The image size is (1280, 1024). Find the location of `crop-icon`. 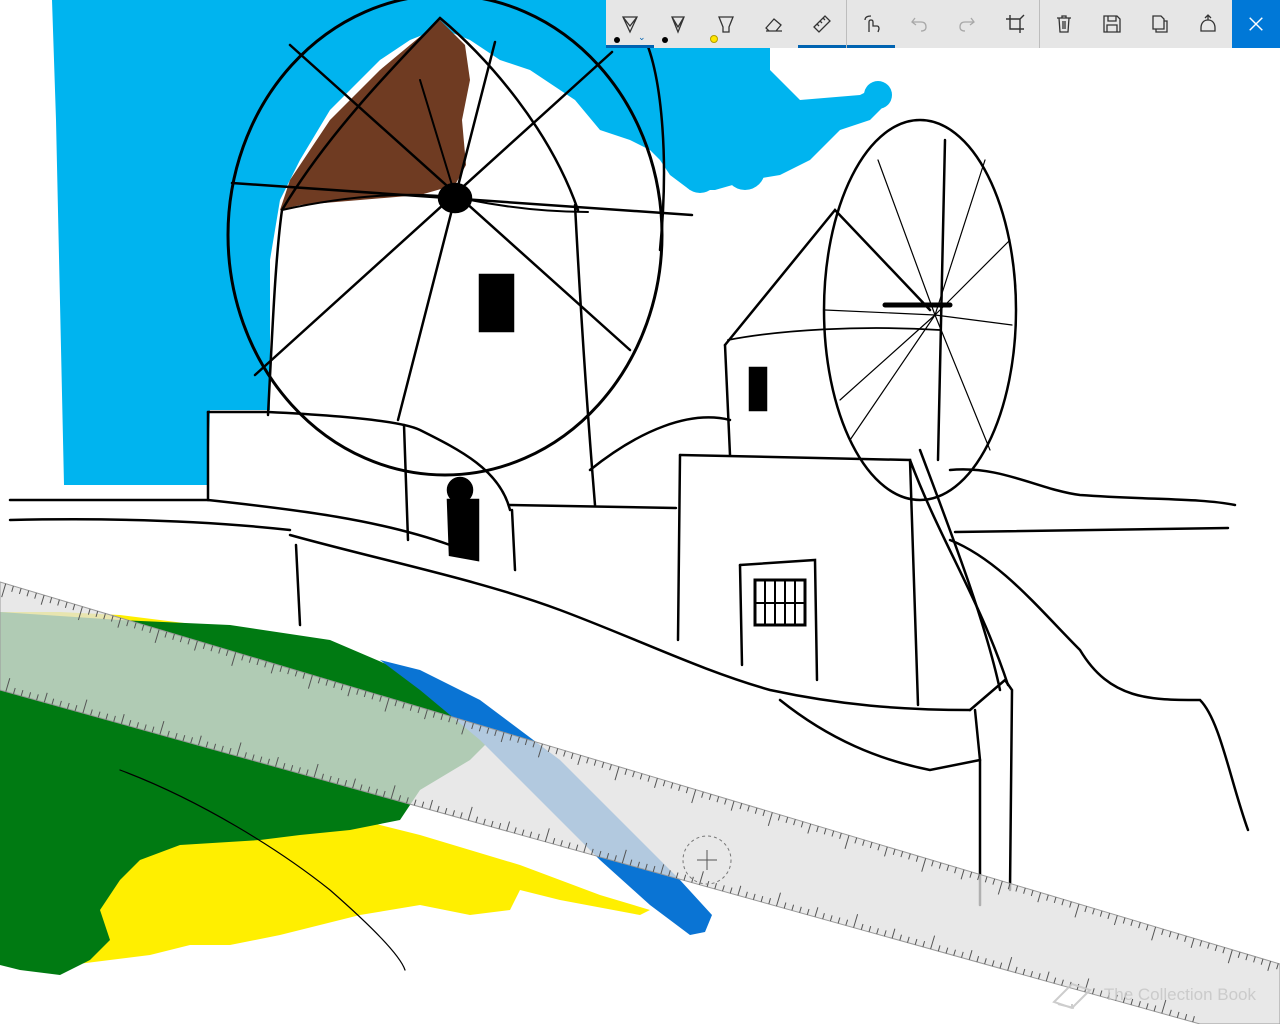

crop-icon is located at coordinates (1015, 23).